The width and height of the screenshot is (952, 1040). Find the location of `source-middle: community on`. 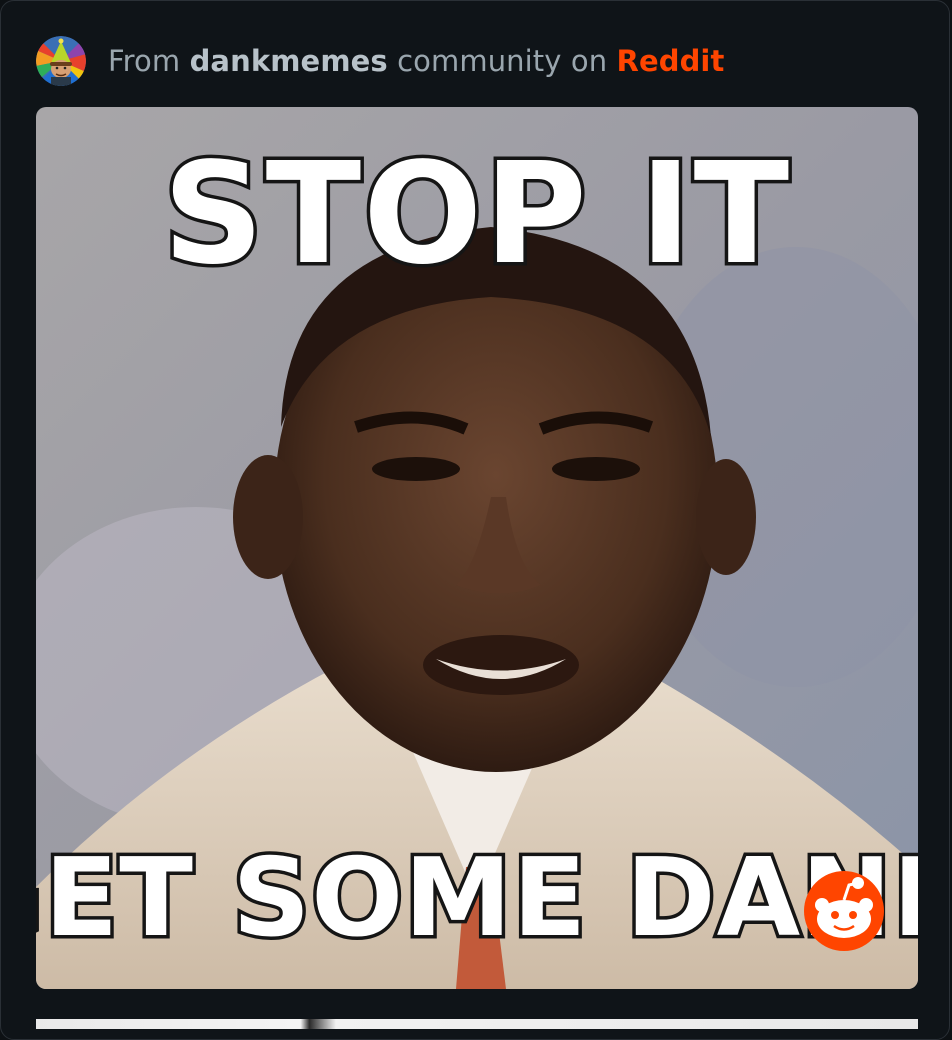

source-middle: community on is located at coordinates (502, 61).